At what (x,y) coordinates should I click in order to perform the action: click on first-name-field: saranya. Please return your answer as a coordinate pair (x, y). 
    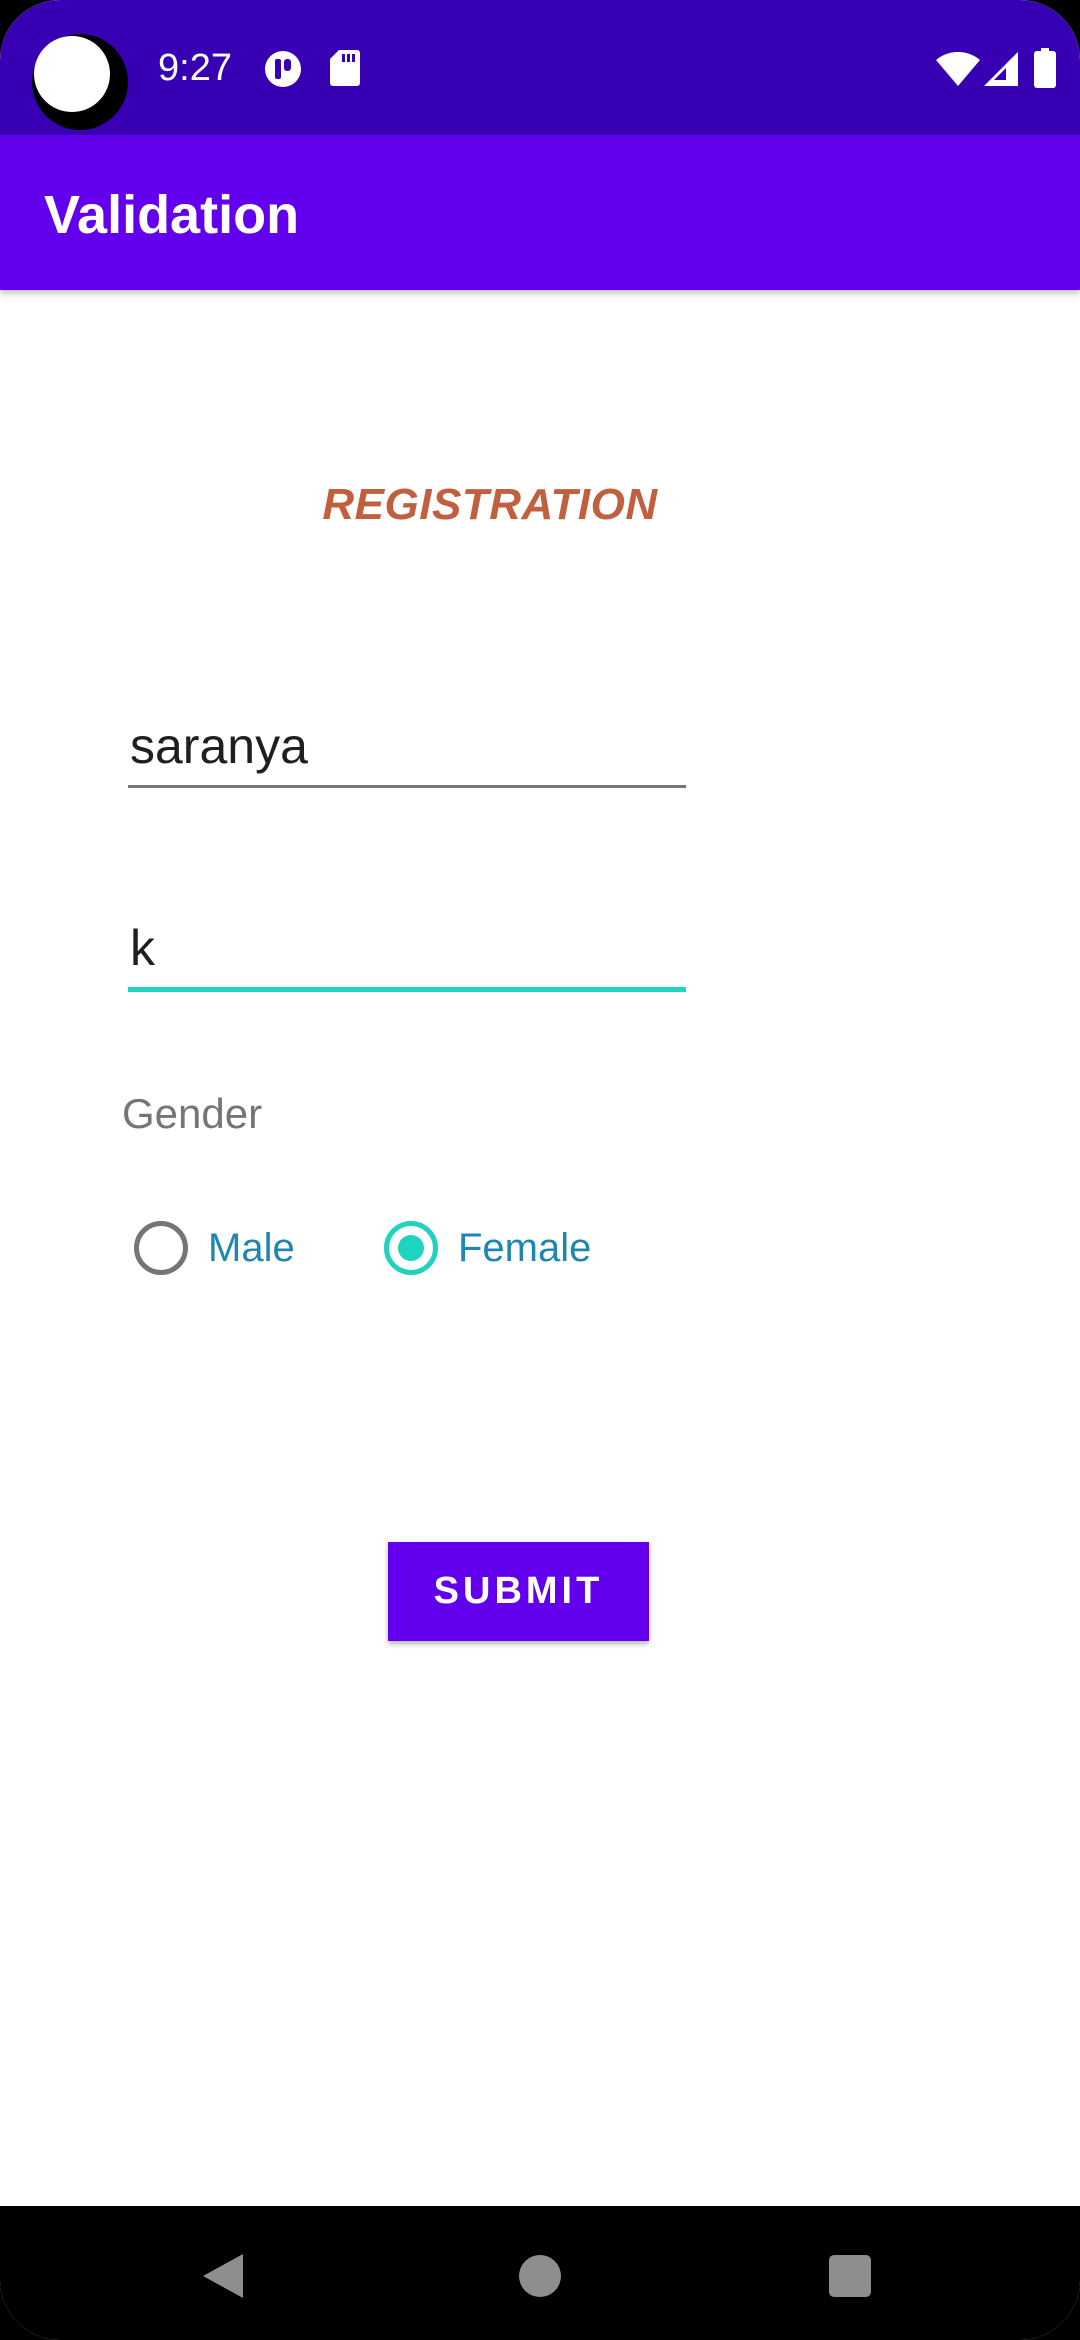
    Looking at the image, I should click on (407, 752).